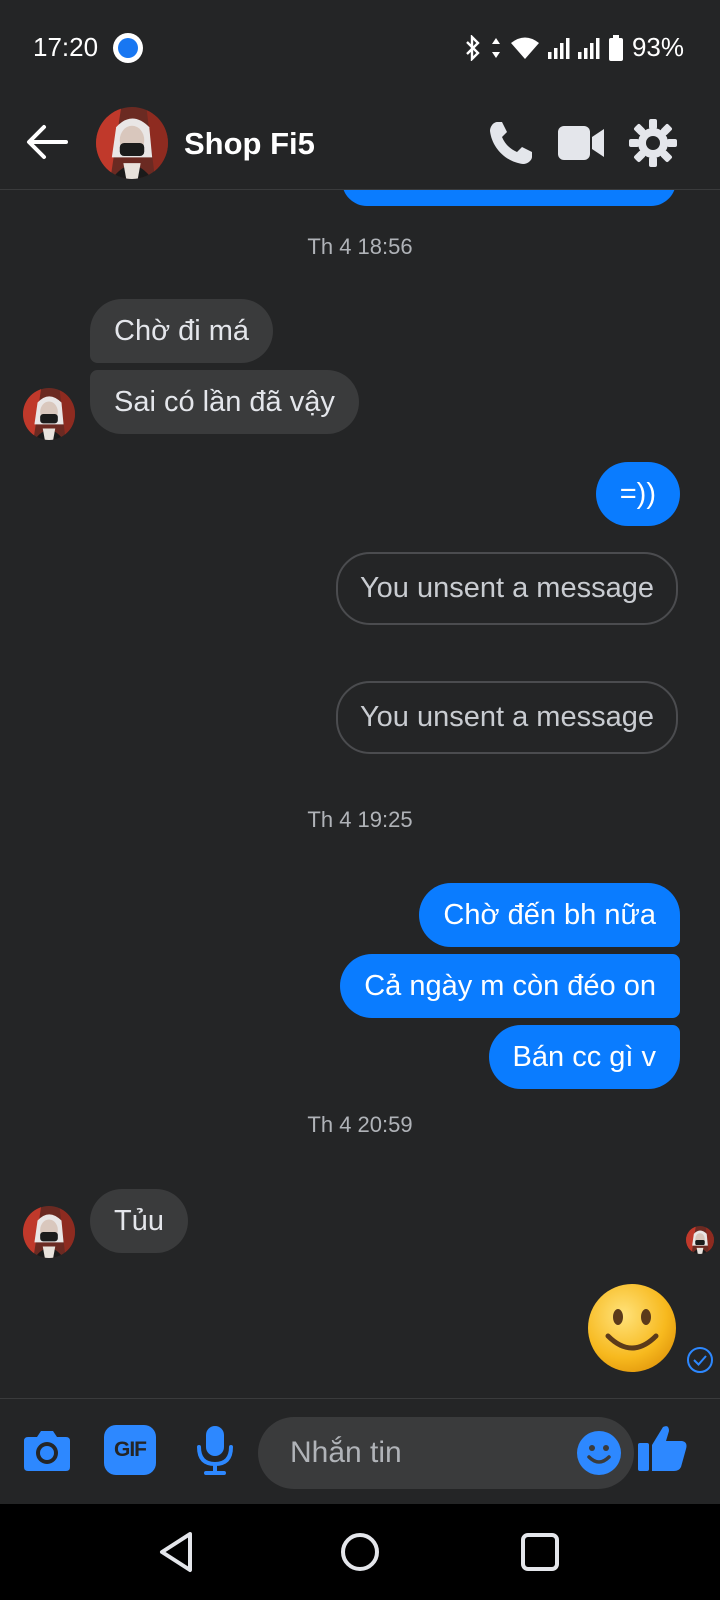  Describe the element at coordinates (700, 1360) in the screenshot. I see `delivered-check-icon` at that location.